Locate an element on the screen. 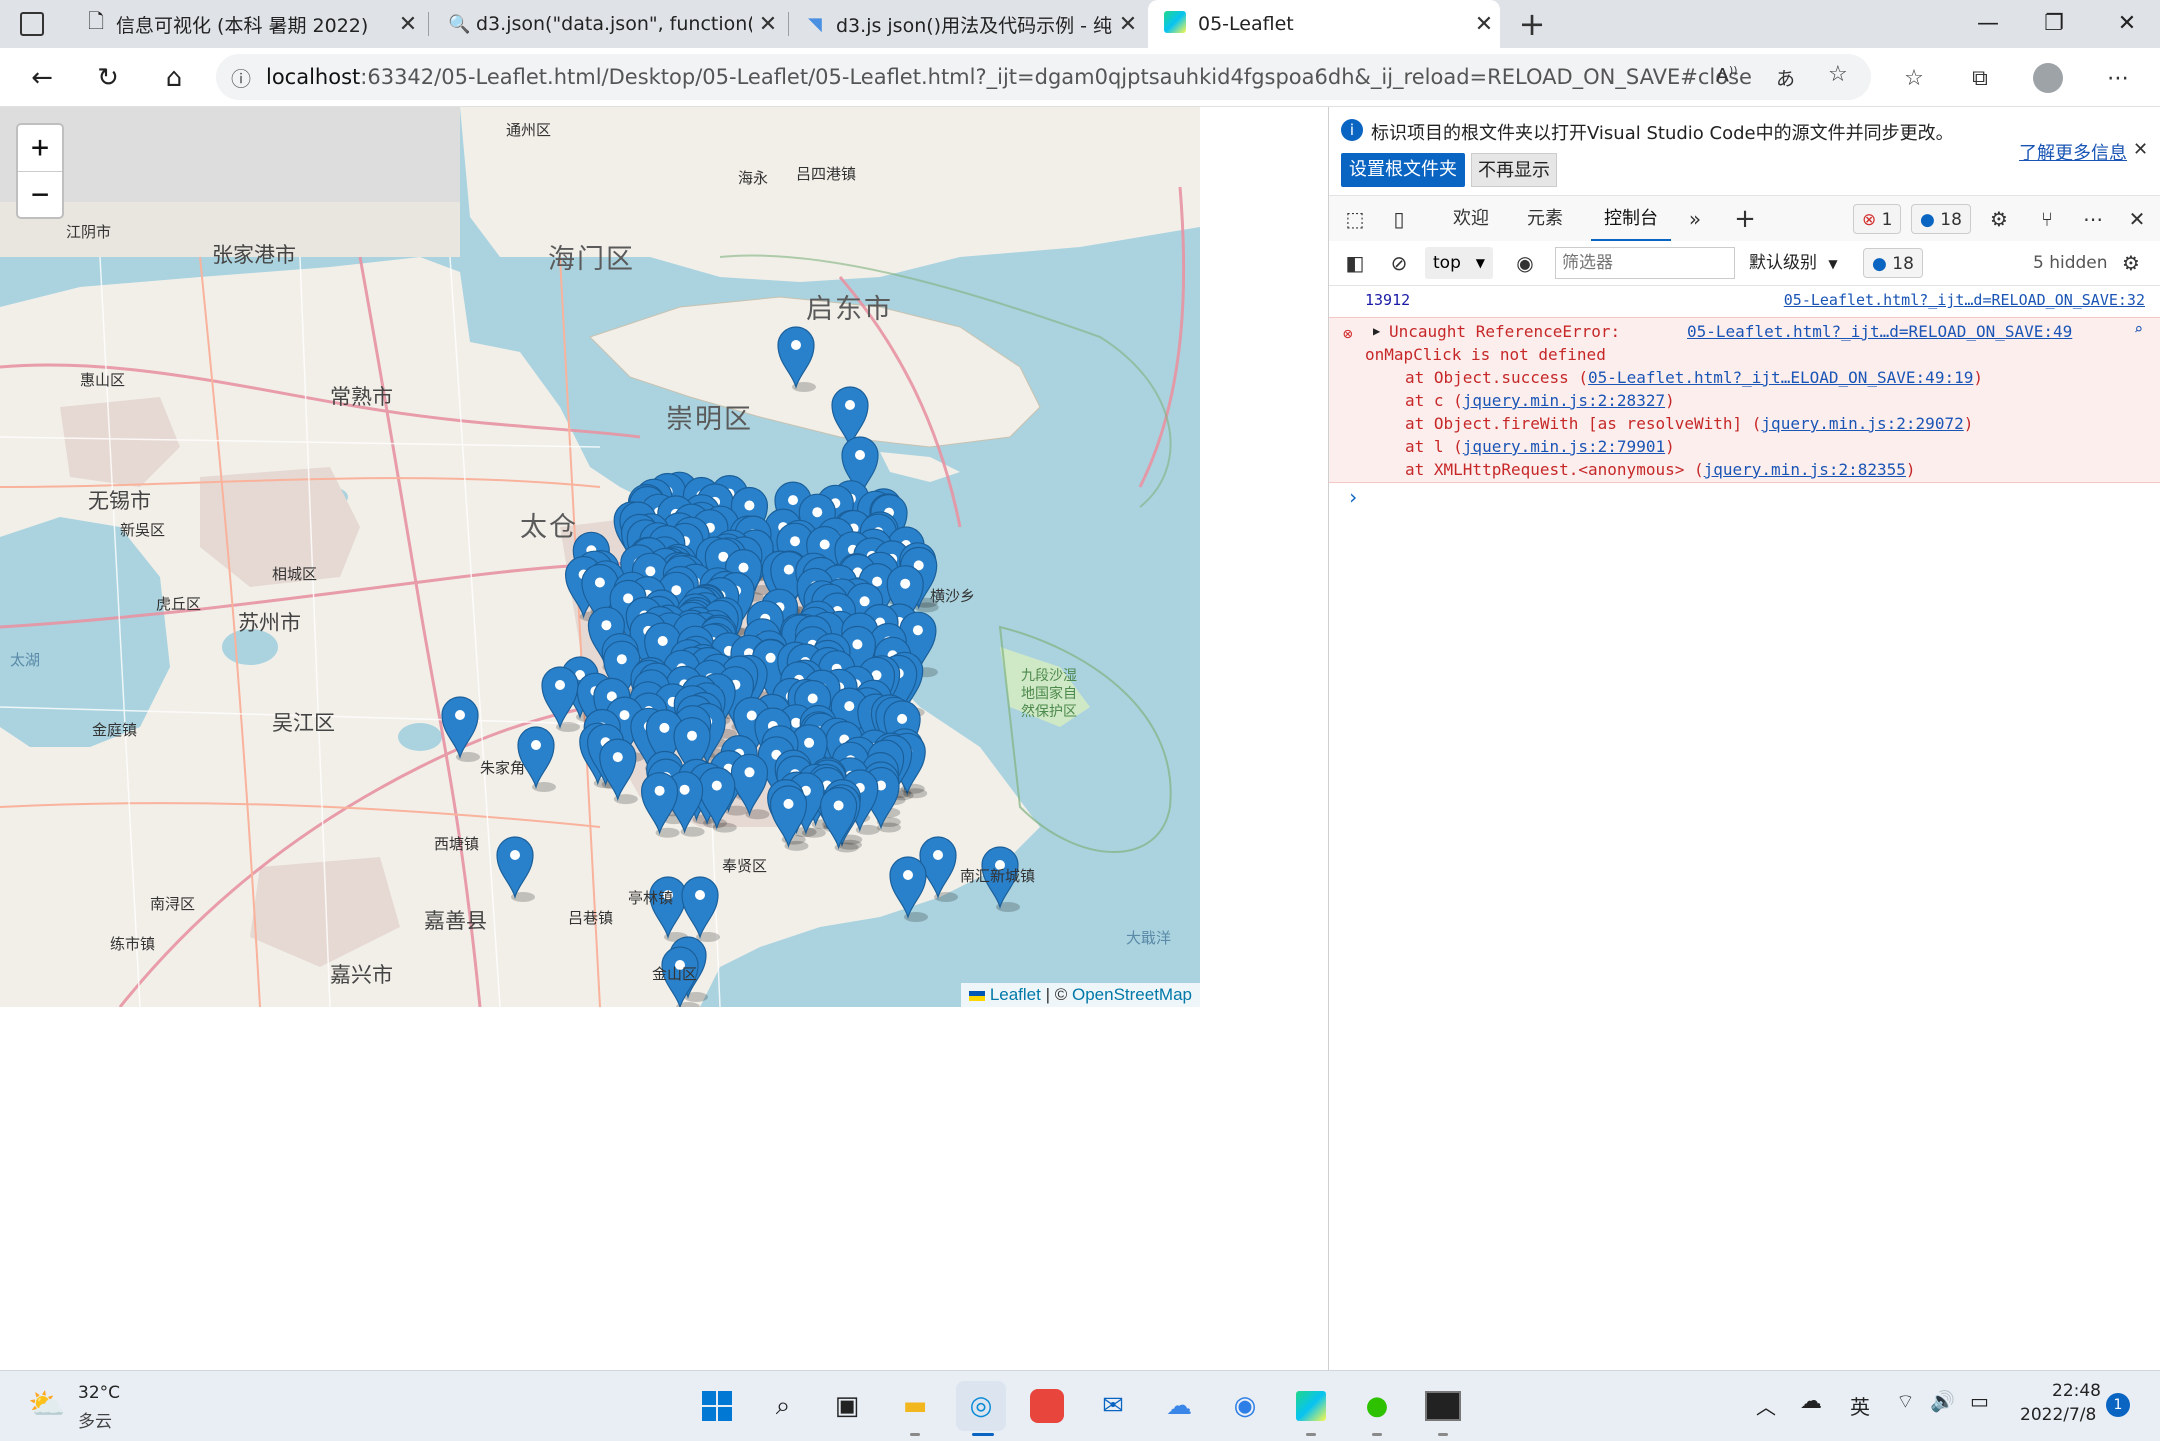 This screenshot has height=1441, width=2160. document-icon: 🗋 is located at coordinates (96, 21).